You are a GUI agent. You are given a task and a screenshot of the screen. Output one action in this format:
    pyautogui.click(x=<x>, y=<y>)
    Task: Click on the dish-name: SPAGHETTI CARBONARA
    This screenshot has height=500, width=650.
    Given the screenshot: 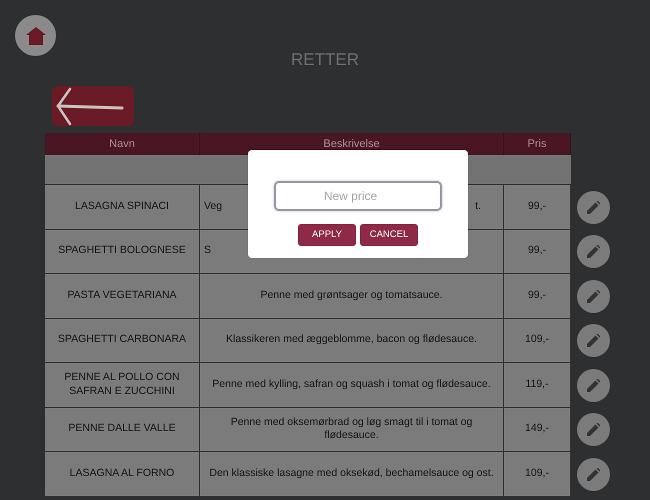 What is the action you would take?
    pyautogui.click(x=122, y=340)
    